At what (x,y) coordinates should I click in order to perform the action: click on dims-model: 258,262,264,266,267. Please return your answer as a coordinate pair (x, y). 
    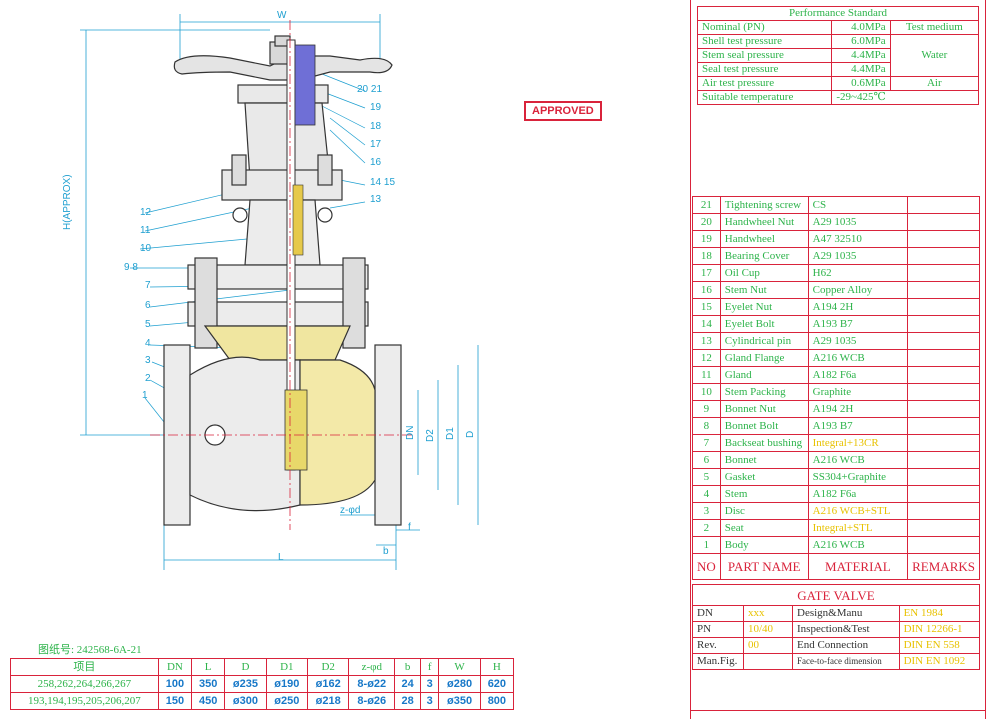
    Looking at the image, I should click on (84, 684).